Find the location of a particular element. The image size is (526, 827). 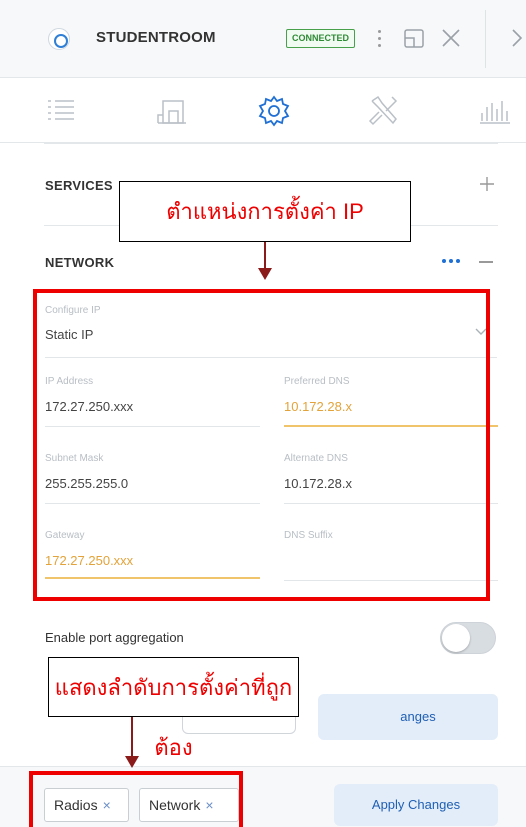

collapse-minus-icon is located at coordinates (486, 262).